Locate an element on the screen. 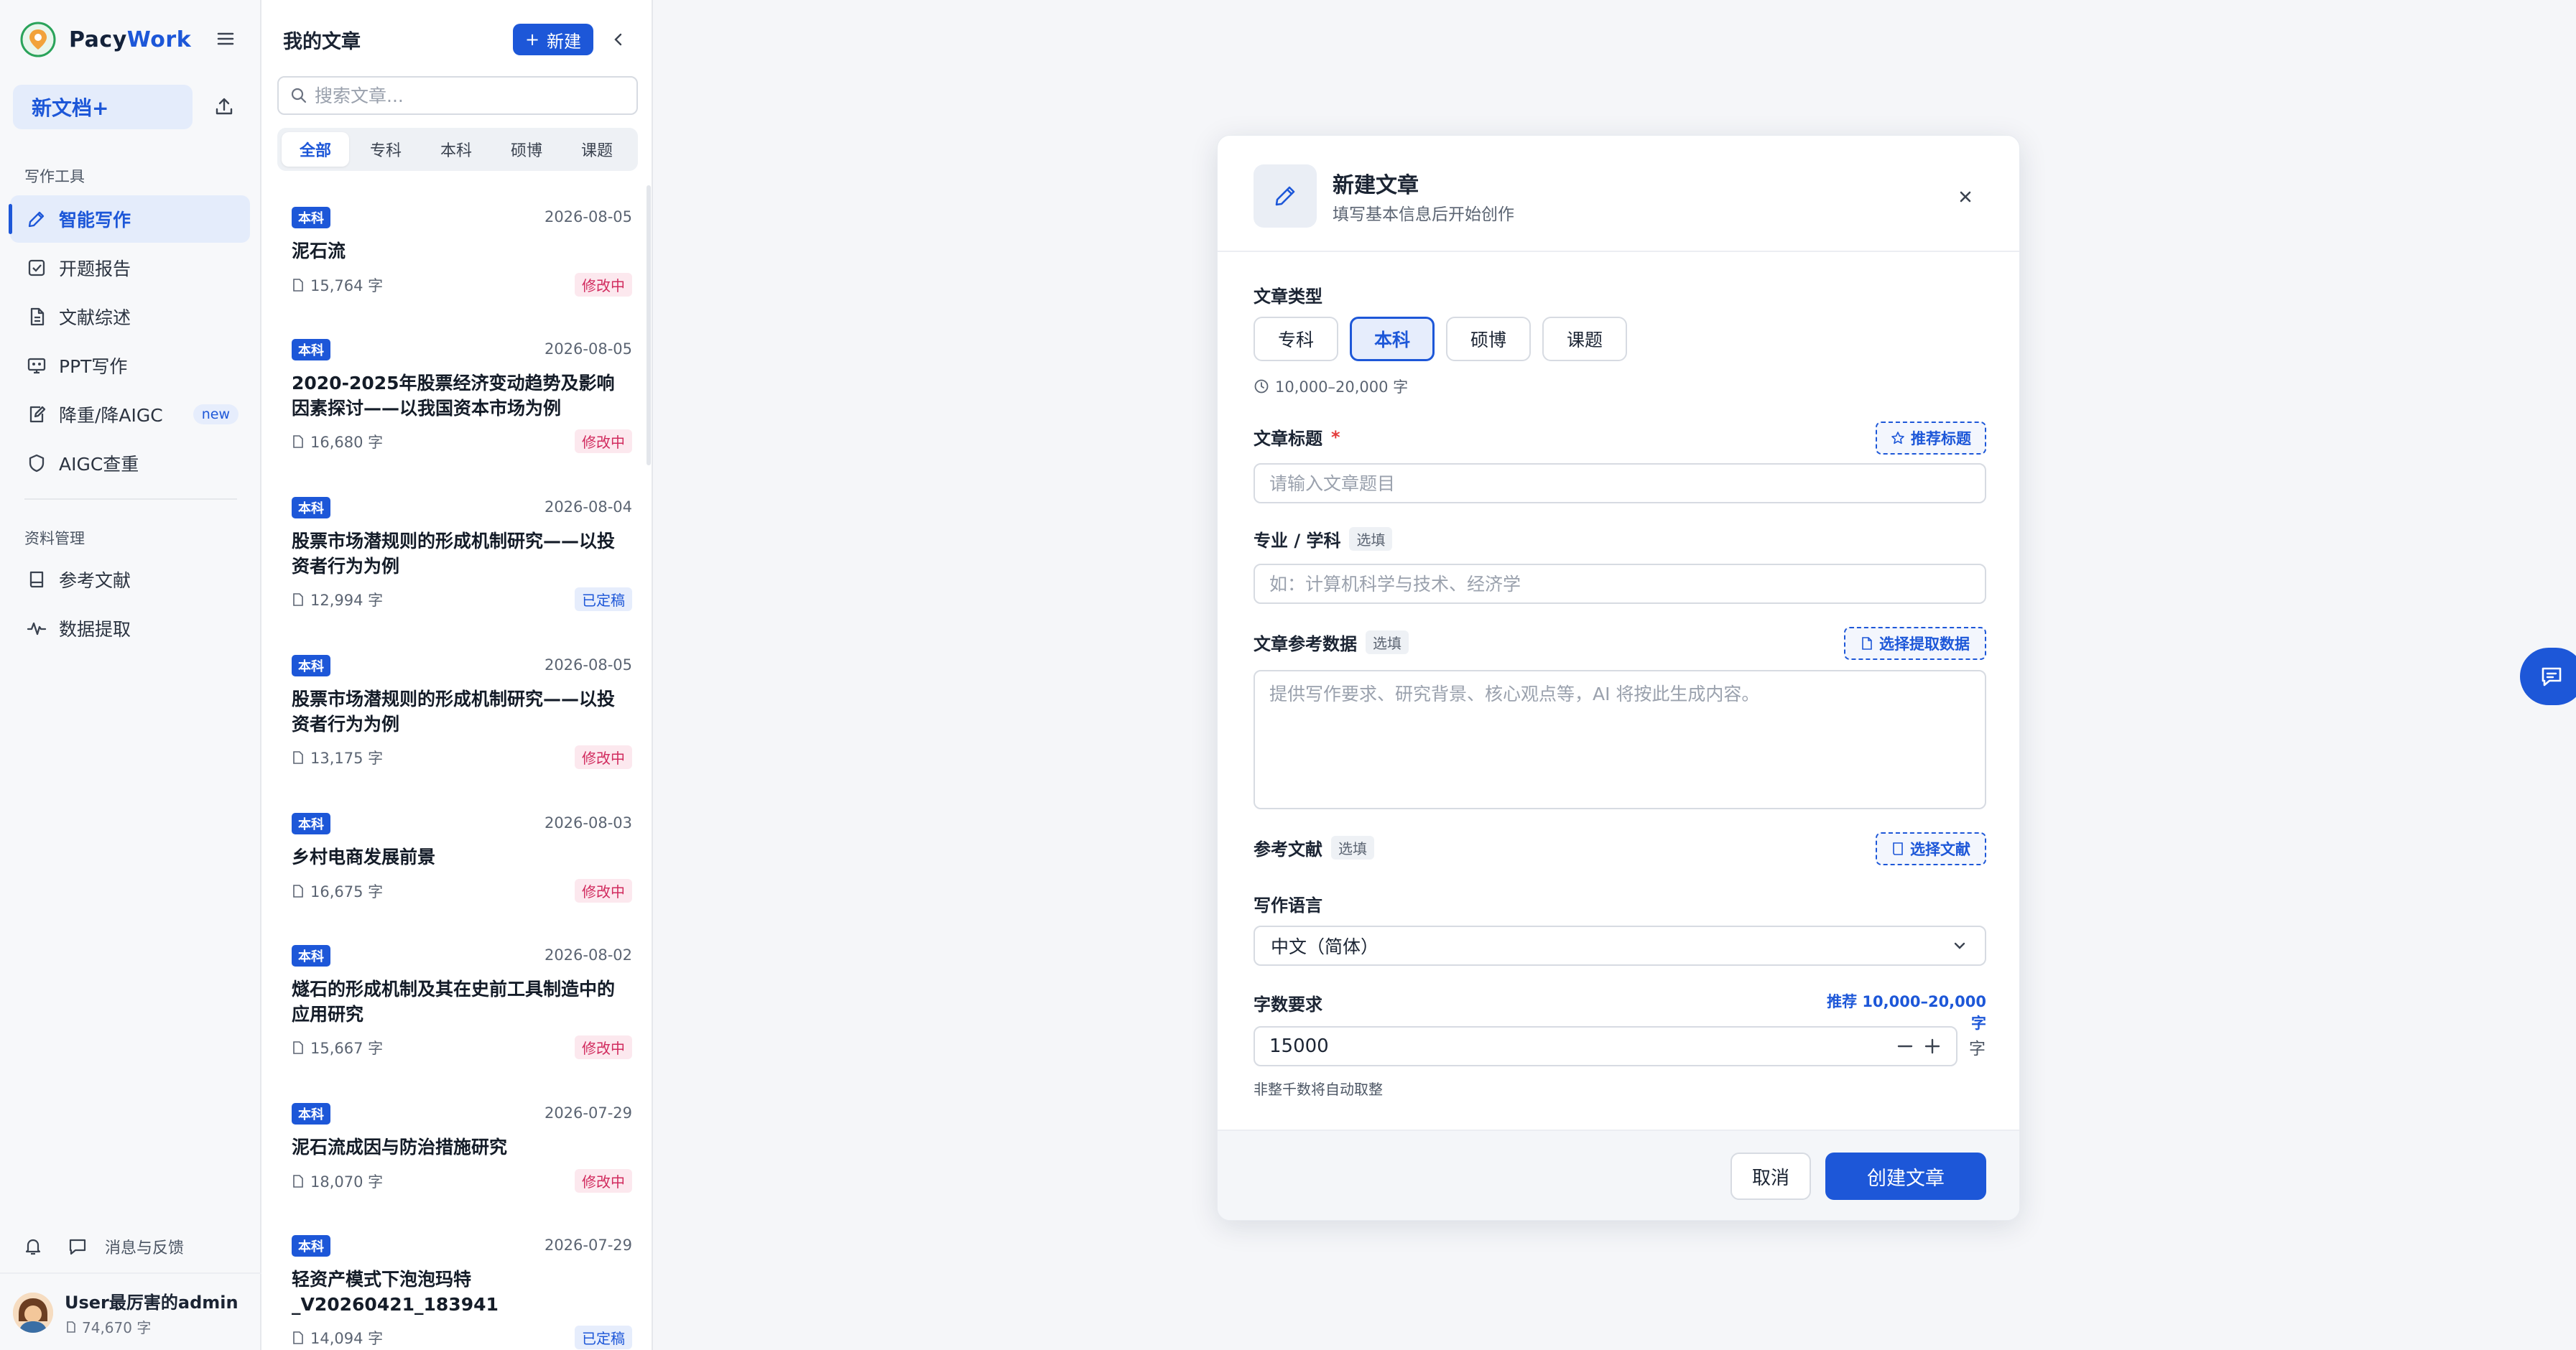 This screenshot has height=1350, width=2576. user-profile: User最厉害的admin 74,670 字 is located at coordinates (125, 1312).